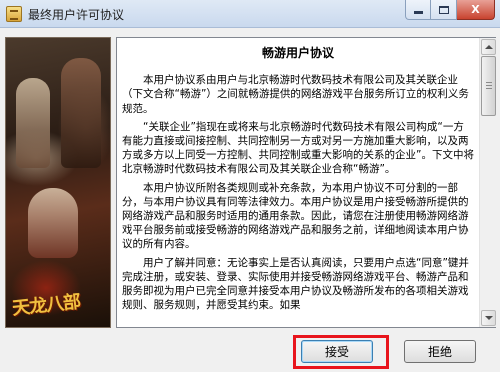 This screenshot has height=372, width=500. What do you see at coordinates (76, 15) in the screenshot?
I see `window-title: 最终用户许可协议` at bounding box center [76, 15].